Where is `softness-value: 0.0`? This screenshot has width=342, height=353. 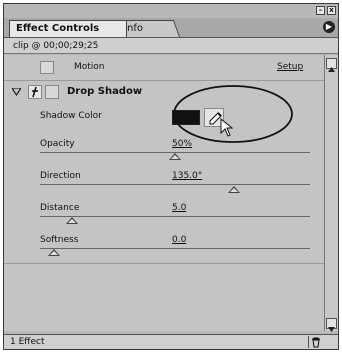 softness-value: 0.0 is located at coordinates (179, 240).